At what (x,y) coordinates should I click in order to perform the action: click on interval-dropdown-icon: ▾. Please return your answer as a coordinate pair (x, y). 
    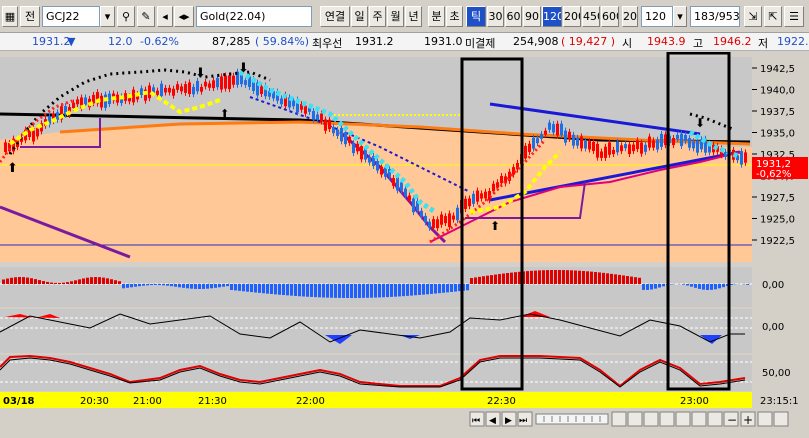
    Looking at the image, I should click on (680, 16).